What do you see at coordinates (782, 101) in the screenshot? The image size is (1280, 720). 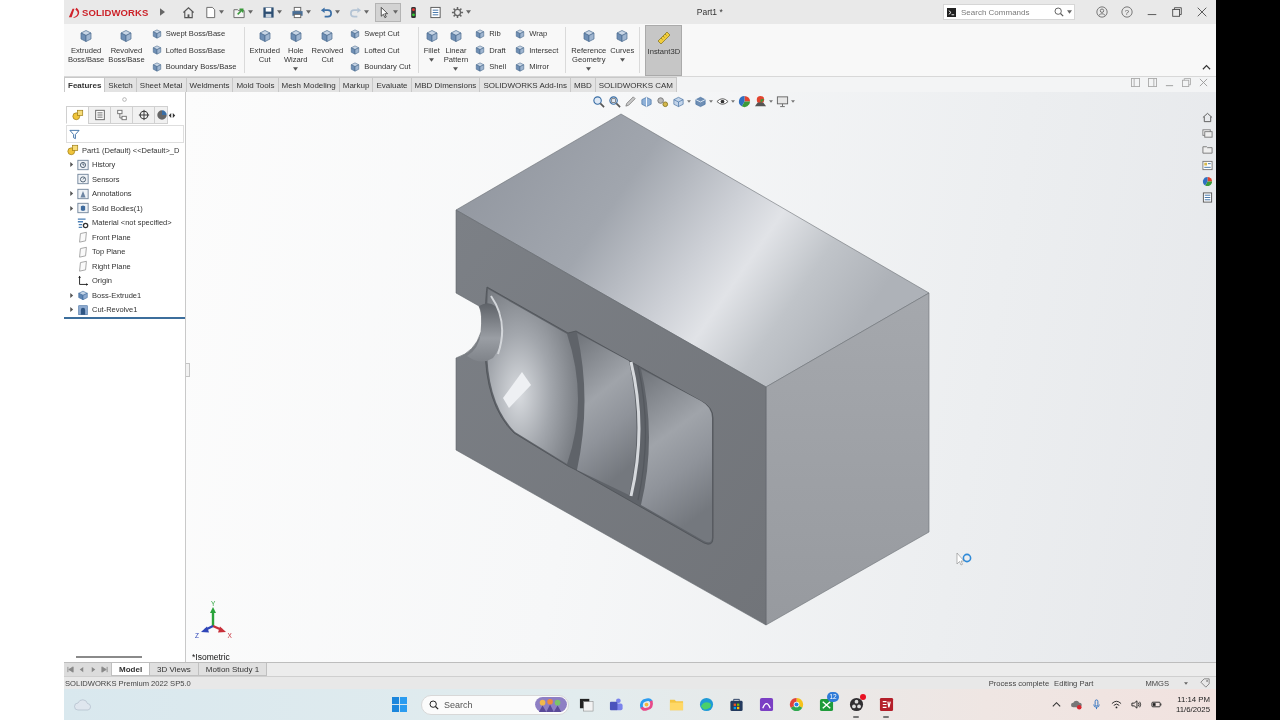 I see `monitor-icon` at bounding box center [782, 101].